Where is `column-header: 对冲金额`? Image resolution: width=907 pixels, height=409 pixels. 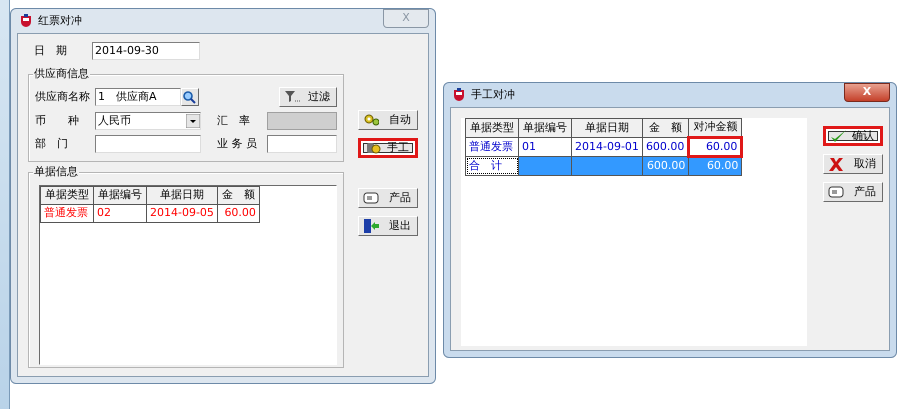 column-header: 对冲金额 is located at coordinates (715, 127).